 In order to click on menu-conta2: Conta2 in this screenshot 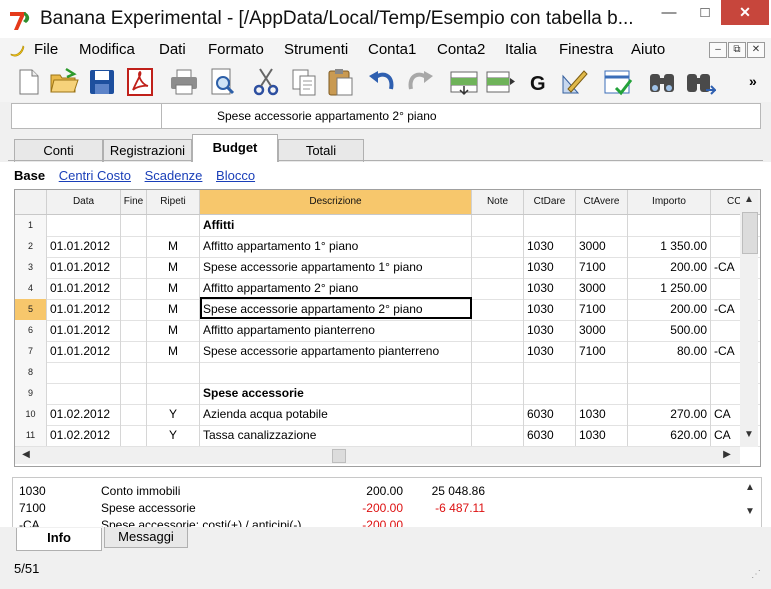, I will do `click(461, 49)`.